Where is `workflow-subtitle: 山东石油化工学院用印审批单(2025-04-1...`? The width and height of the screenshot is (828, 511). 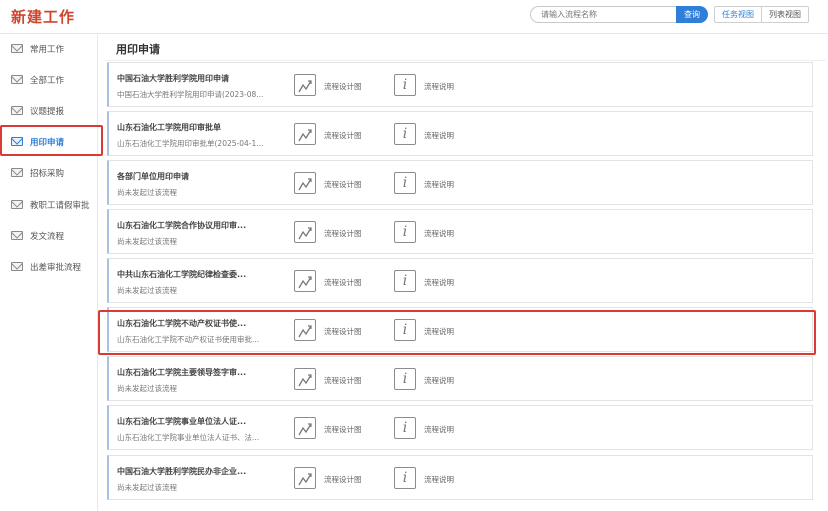
workflow-subtitle: 山东石油化工学院用印审批单(2025-04-1... is located at coordinates (190, 143).